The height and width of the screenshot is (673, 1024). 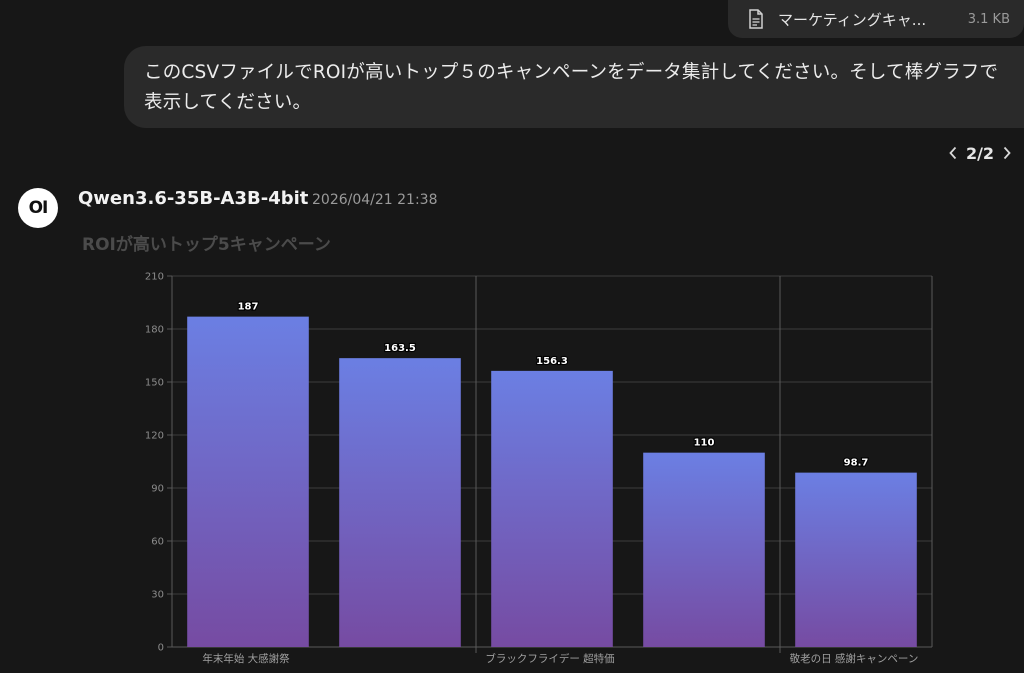 What do you see at coordinates (154, 436) in the screenshot?
I see `y-tick-label: 120` at bounding box center [154, 436].